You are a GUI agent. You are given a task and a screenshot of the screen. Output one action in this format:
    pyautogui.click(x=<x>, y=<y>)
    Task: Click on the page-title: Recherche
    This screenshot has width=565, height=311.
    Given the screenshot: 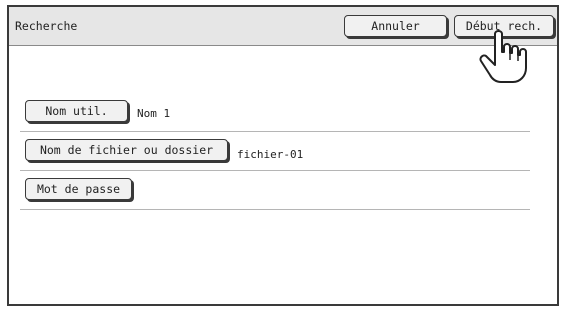 What is the action you would take?
    pyautogui.click(x=46, y=26)
    